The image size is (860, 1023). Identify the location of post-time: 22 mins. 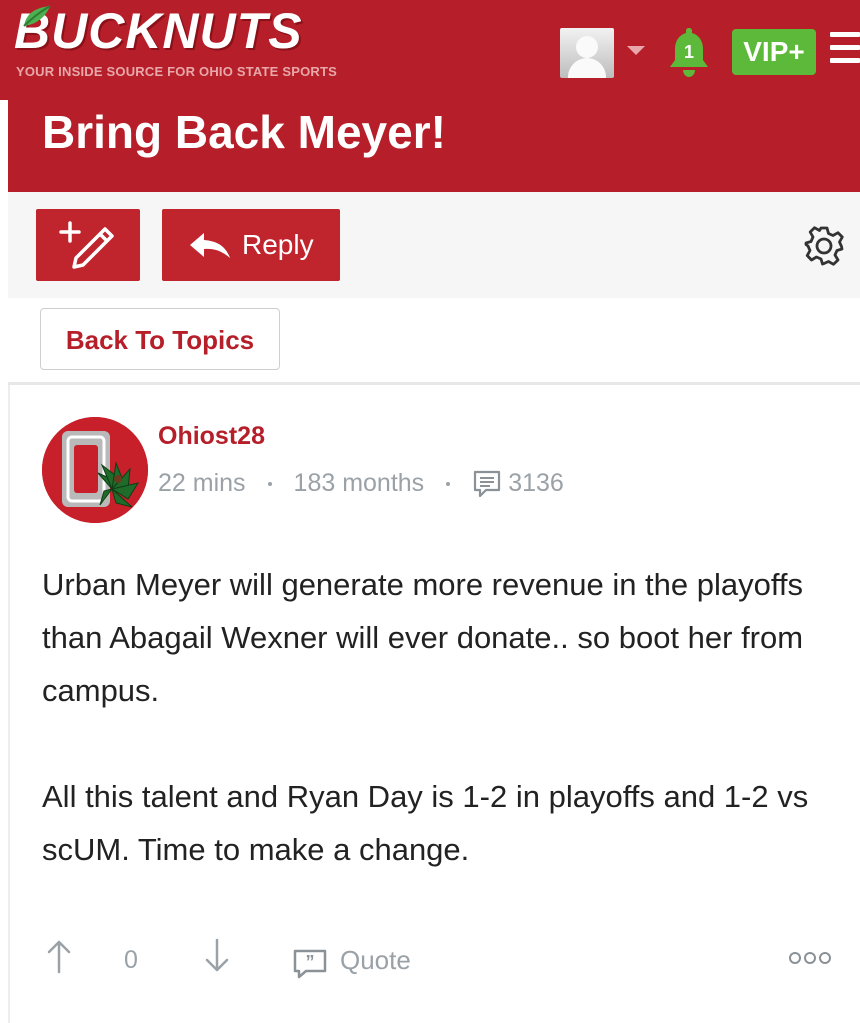
(202, 483).